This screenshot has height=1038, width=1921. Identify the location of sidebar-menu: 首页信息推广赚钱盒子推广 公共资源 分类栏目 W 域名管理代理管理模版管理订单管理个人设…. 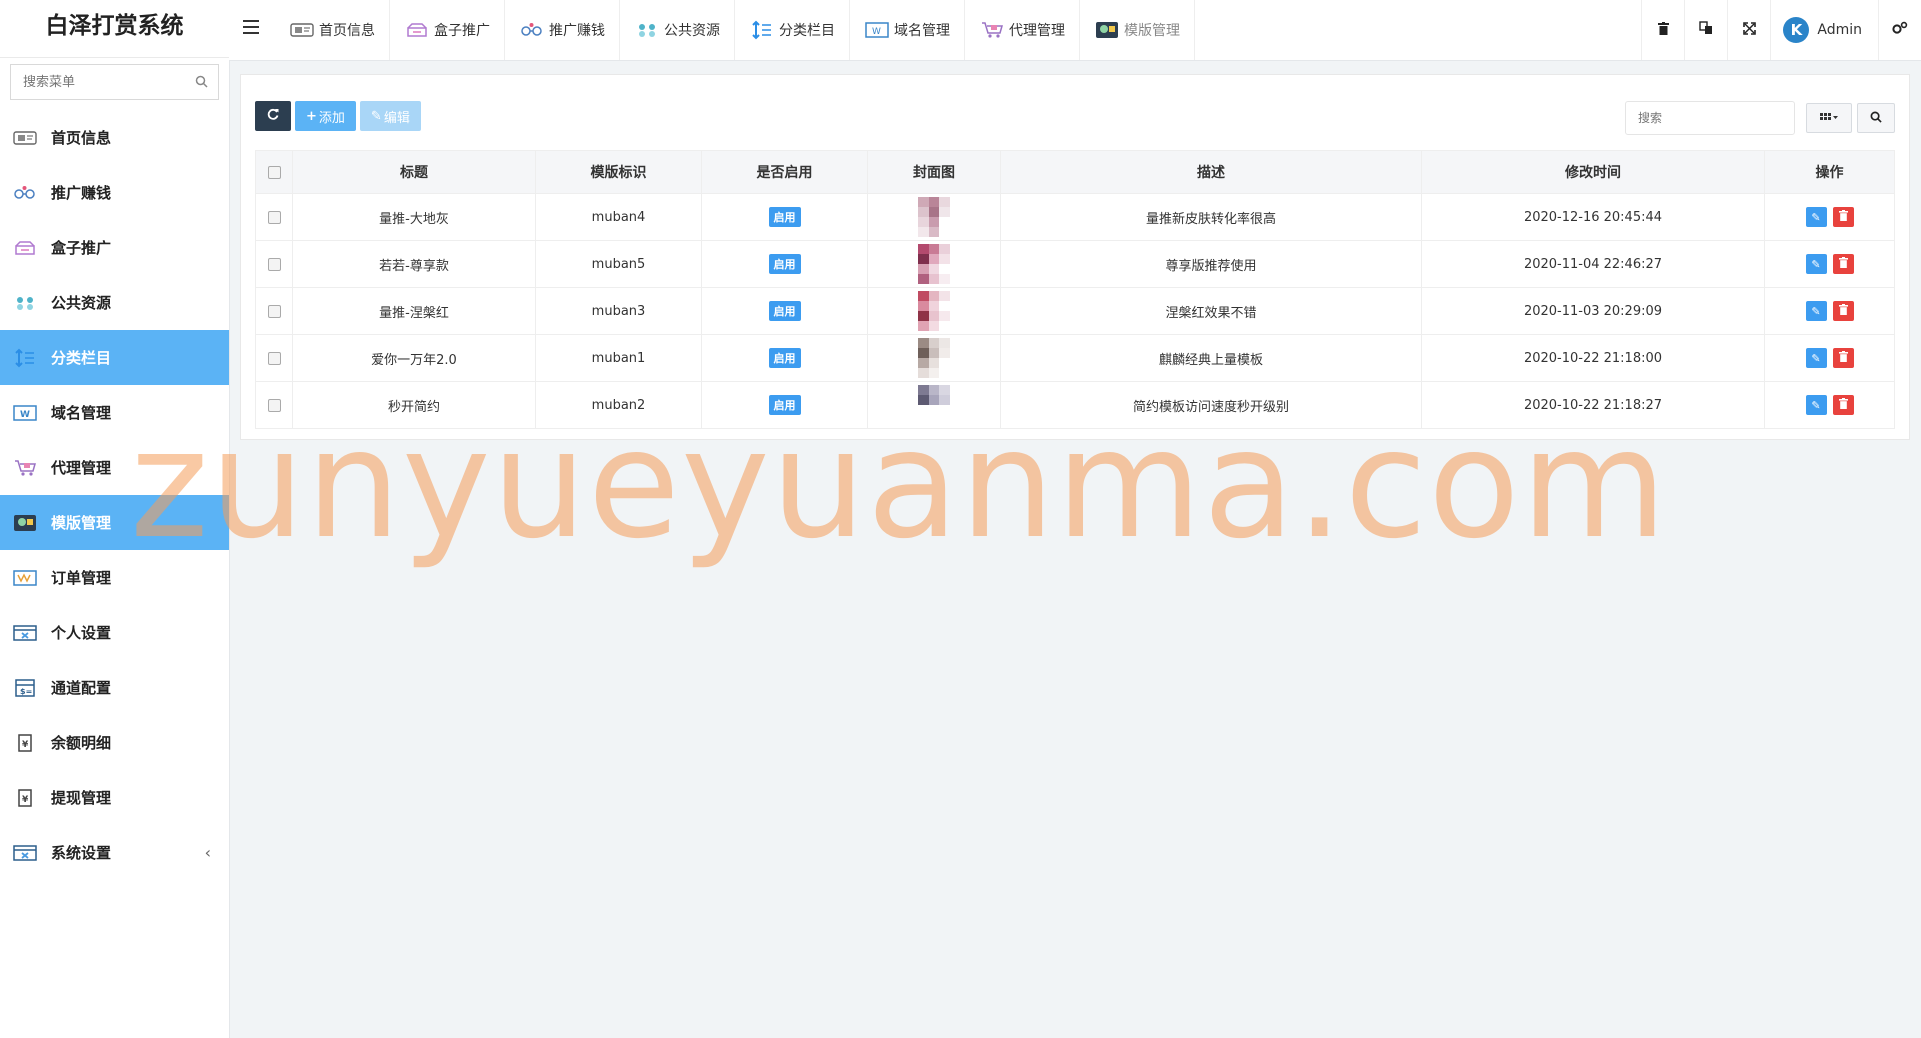
(114, 495).